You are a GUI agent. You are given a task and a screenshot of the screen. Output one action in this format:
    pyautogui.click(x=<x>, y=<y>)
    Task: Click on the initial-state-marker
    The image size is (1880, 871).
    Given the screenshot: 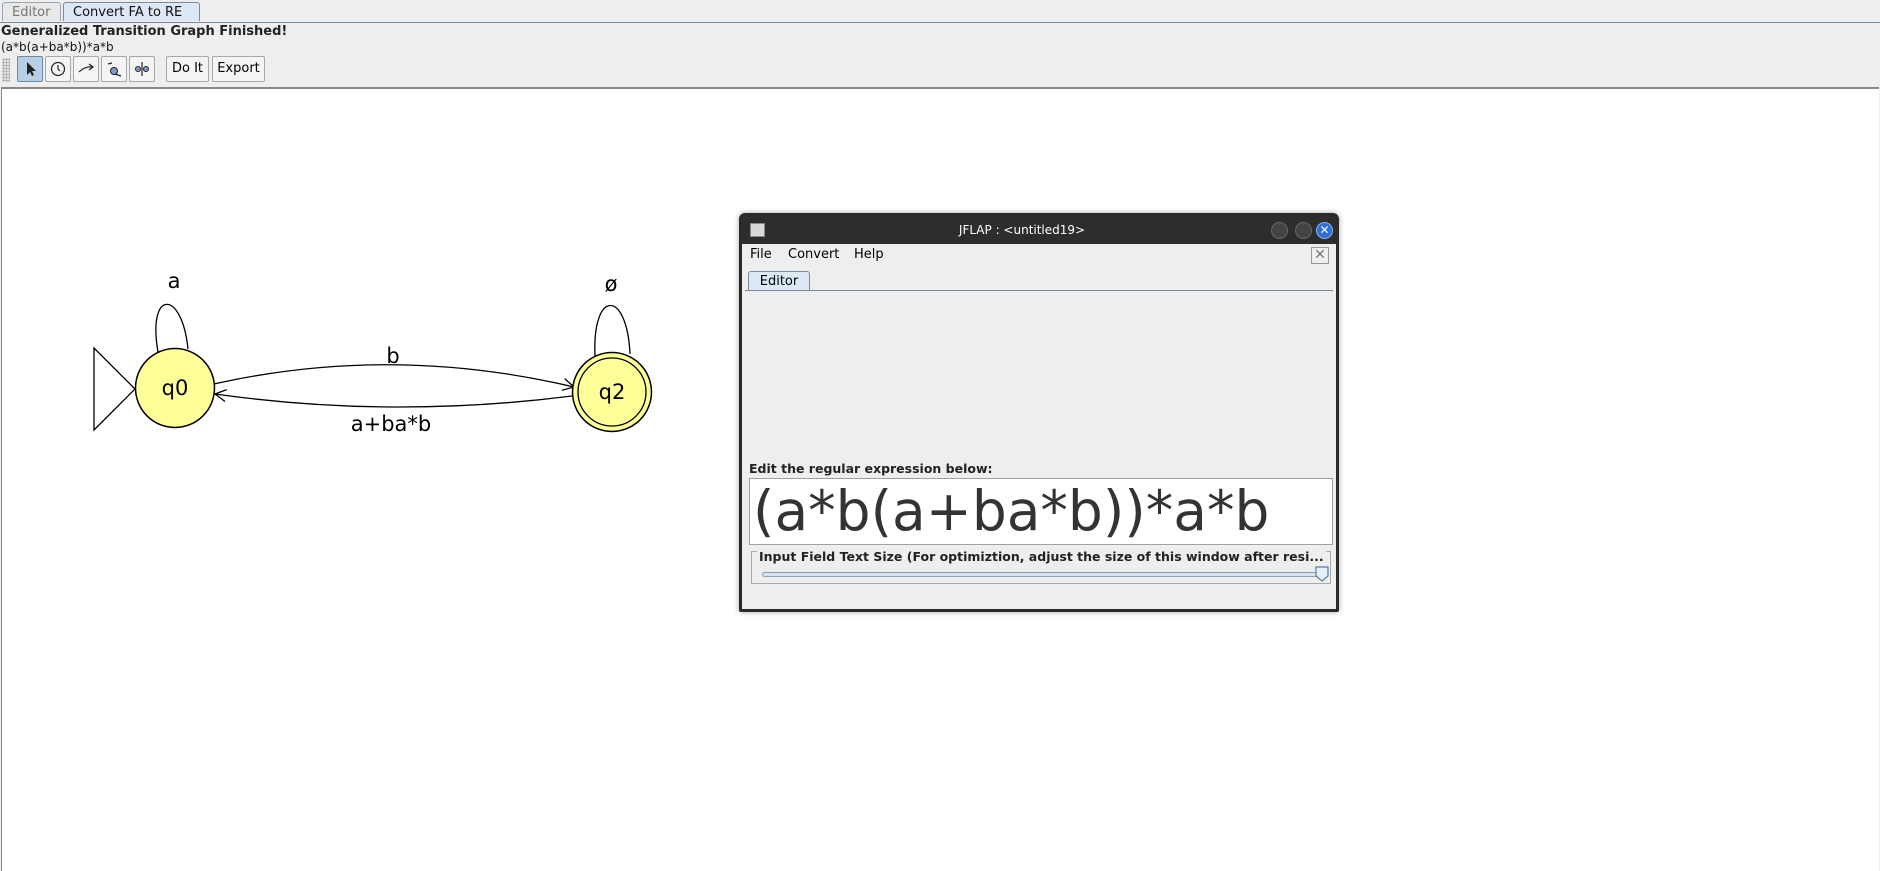 What is the action you would take?
    pyautogui.click(x=114, y=389)
    